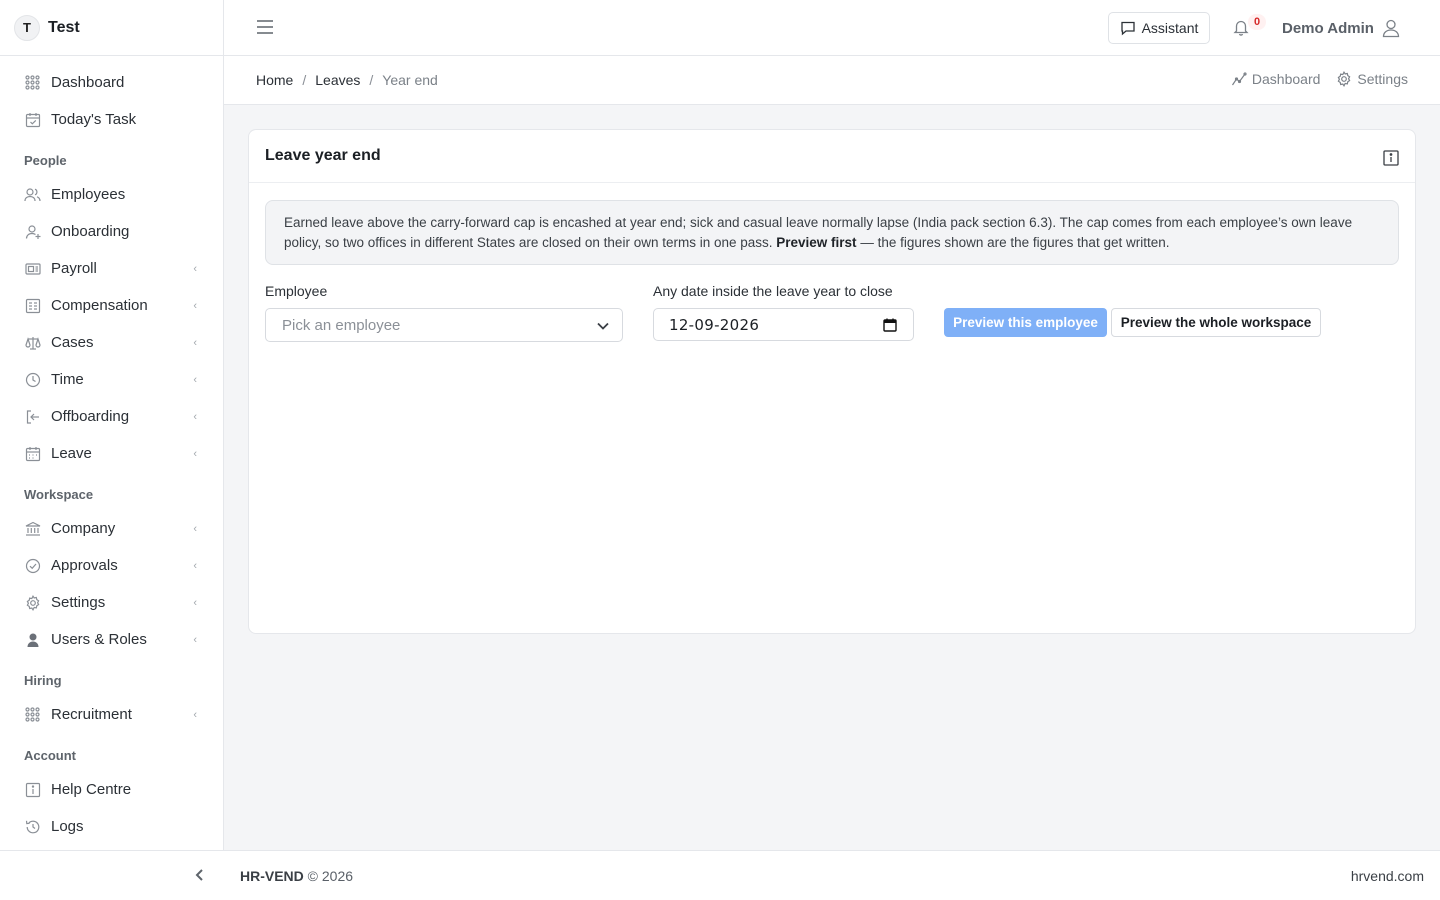 The height and width of the screenshot is (900, 1440). I want to click on sidebar-item-company: Company ‹, so click(111, 528).